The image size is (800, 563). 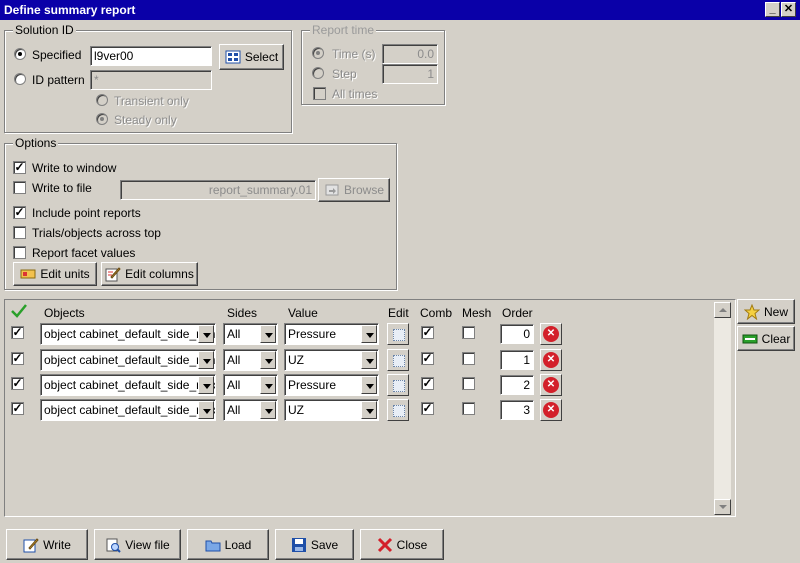 What do you see at coordinates (44, 30) in the screenshot?
I see `solution-id-title: Solution ID` at bounding box center [44, 30].